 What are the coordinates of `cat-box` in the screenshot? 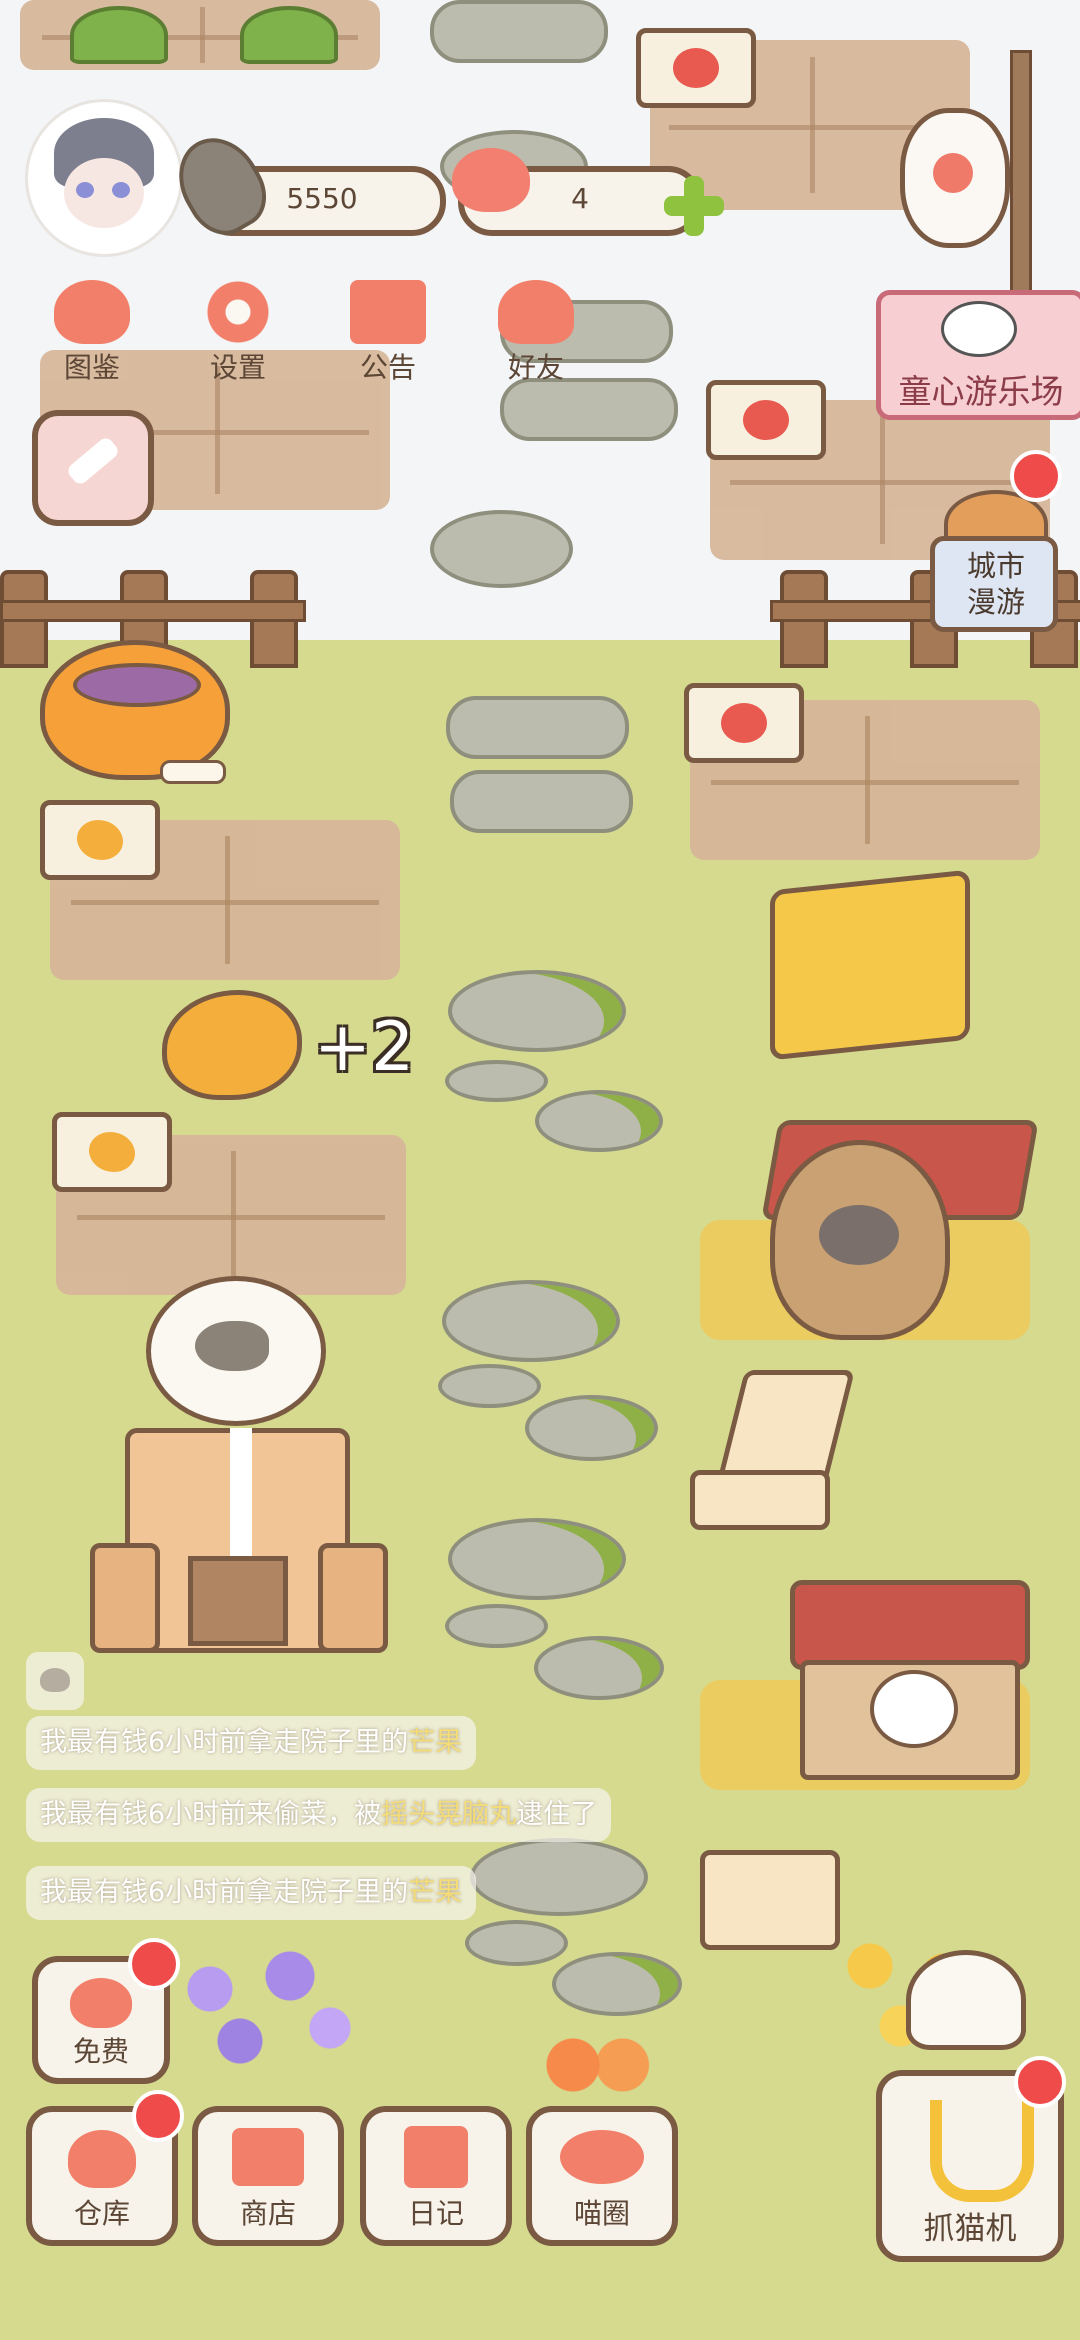 It's located at (239, 1540).